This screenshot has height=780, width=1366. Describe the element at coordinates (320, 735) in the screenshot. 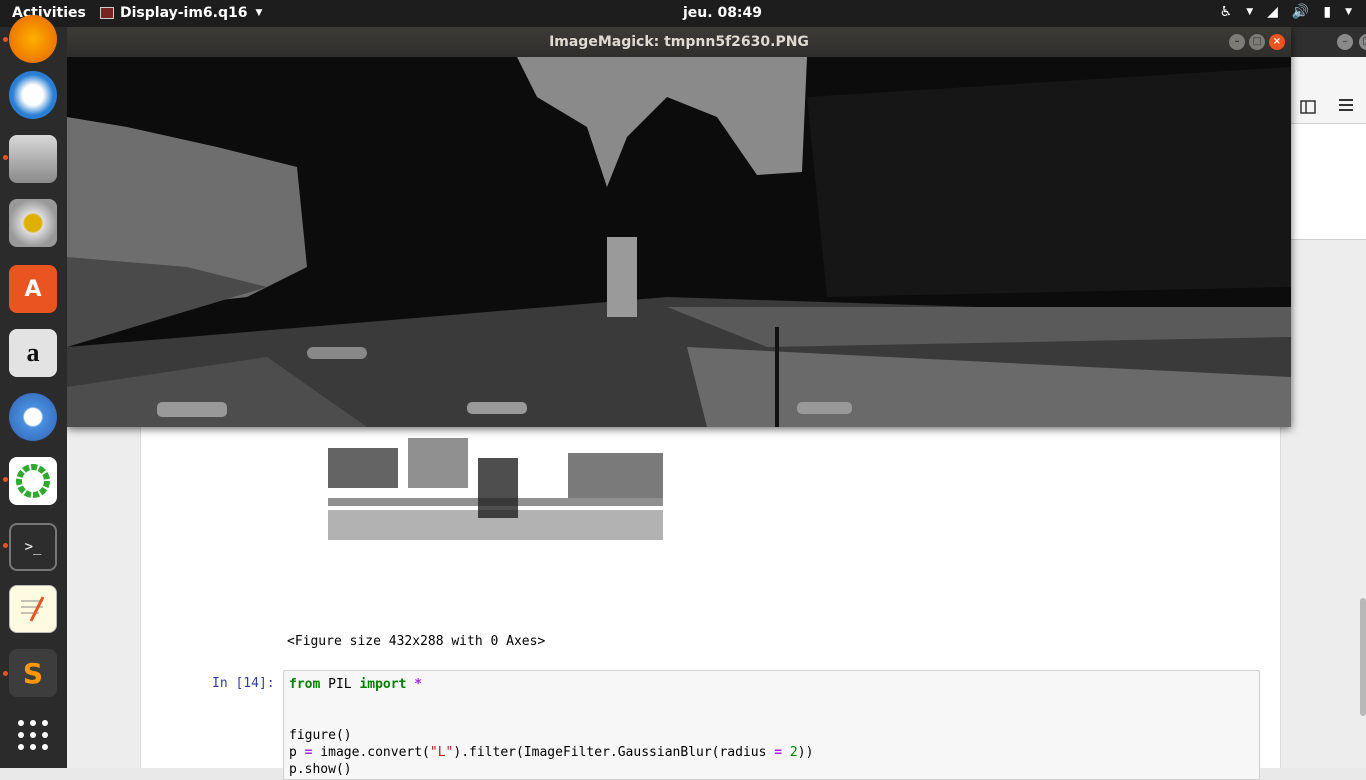

I see `code-line: figure()` at that location.